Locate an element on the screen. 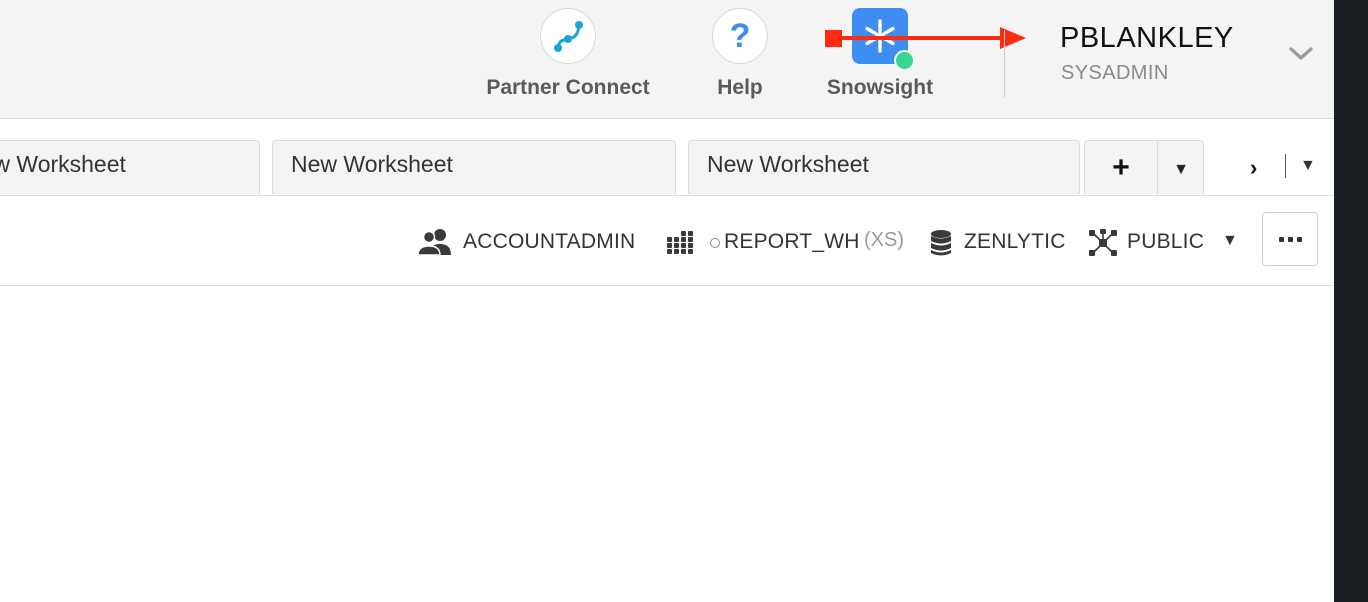 The width and height of the screenshot is (1368, 602). add-tab-group: + ▼ is located at coordinates (1144, 167).